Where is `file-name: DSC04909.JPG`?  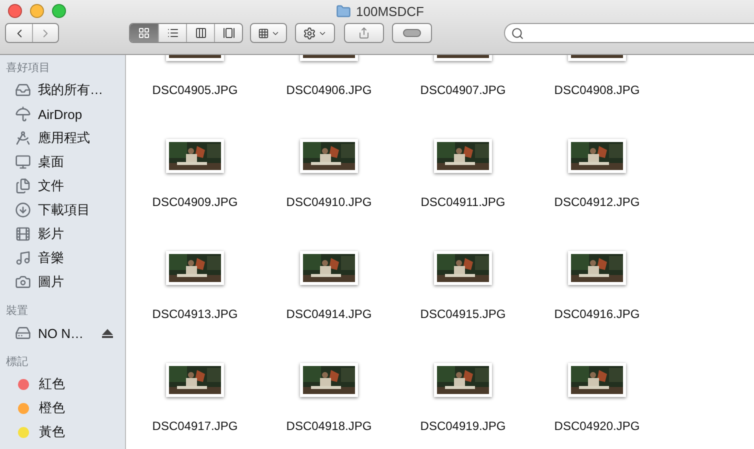
file-name: DSC04909.JPG is located at coordinates (195, 202).